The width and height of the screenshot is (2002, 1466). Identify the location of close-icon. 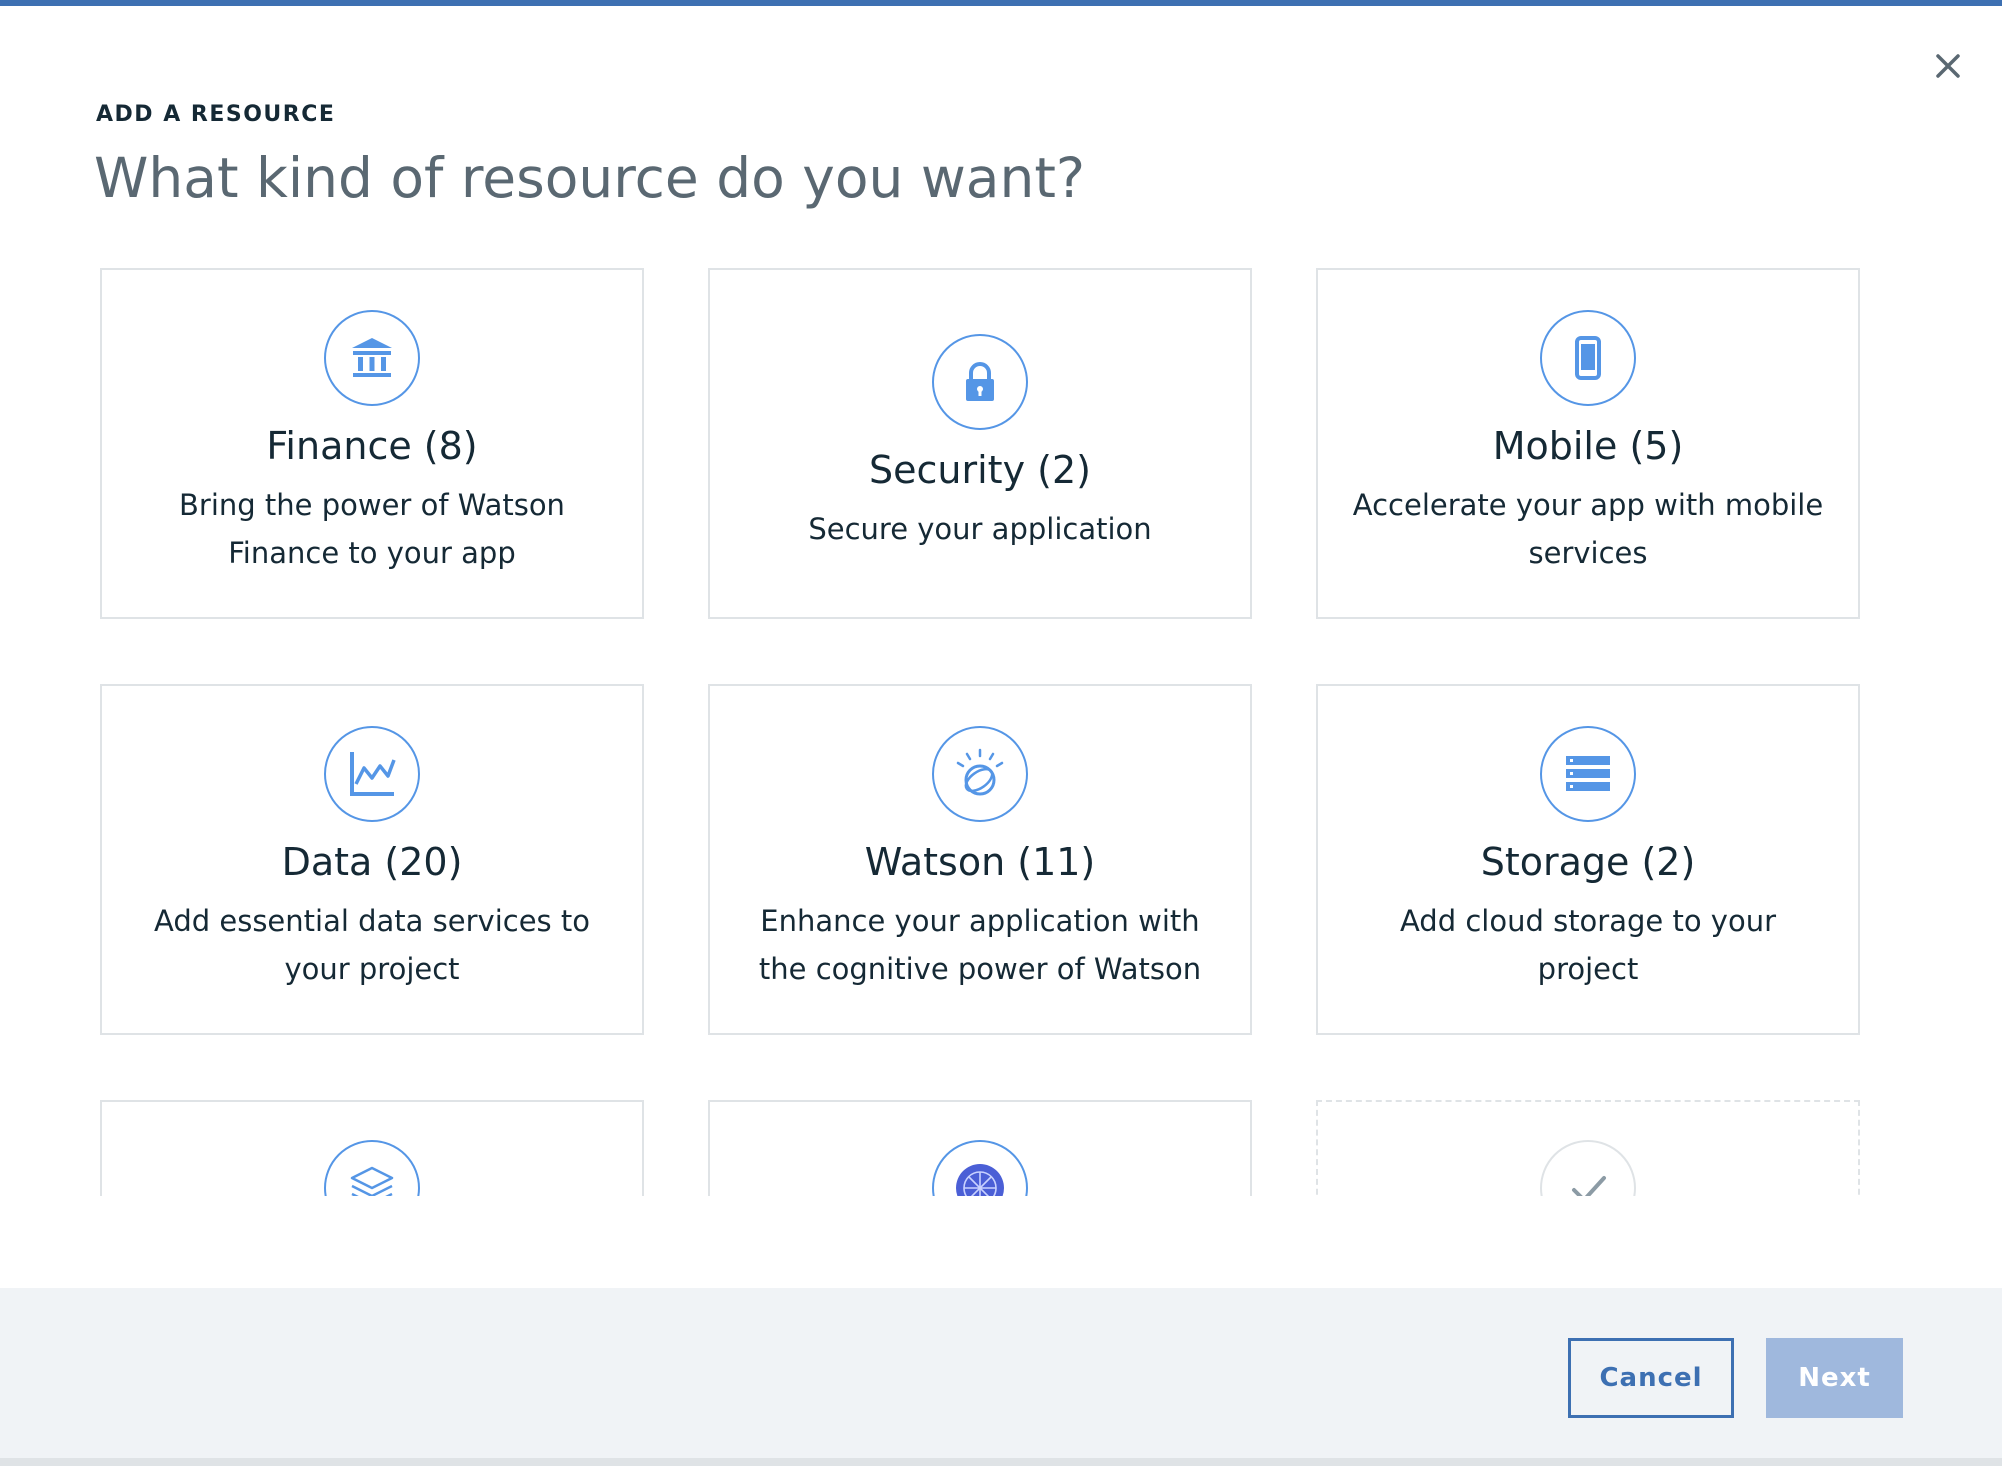
(1948, 66).